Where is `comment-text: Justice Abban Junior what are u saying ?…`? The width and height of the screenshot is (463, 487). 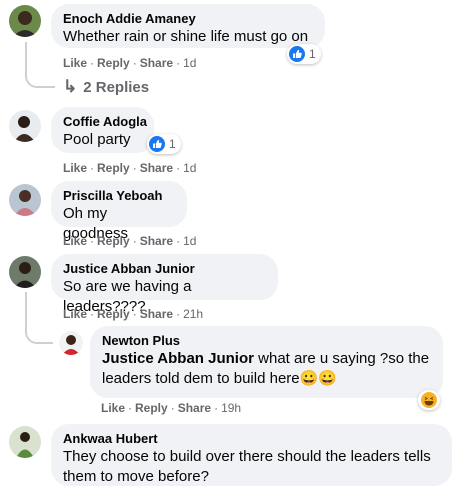 comment-text: Justice Abban Junior what are u saying ?… is located at coordinates (266, 369).